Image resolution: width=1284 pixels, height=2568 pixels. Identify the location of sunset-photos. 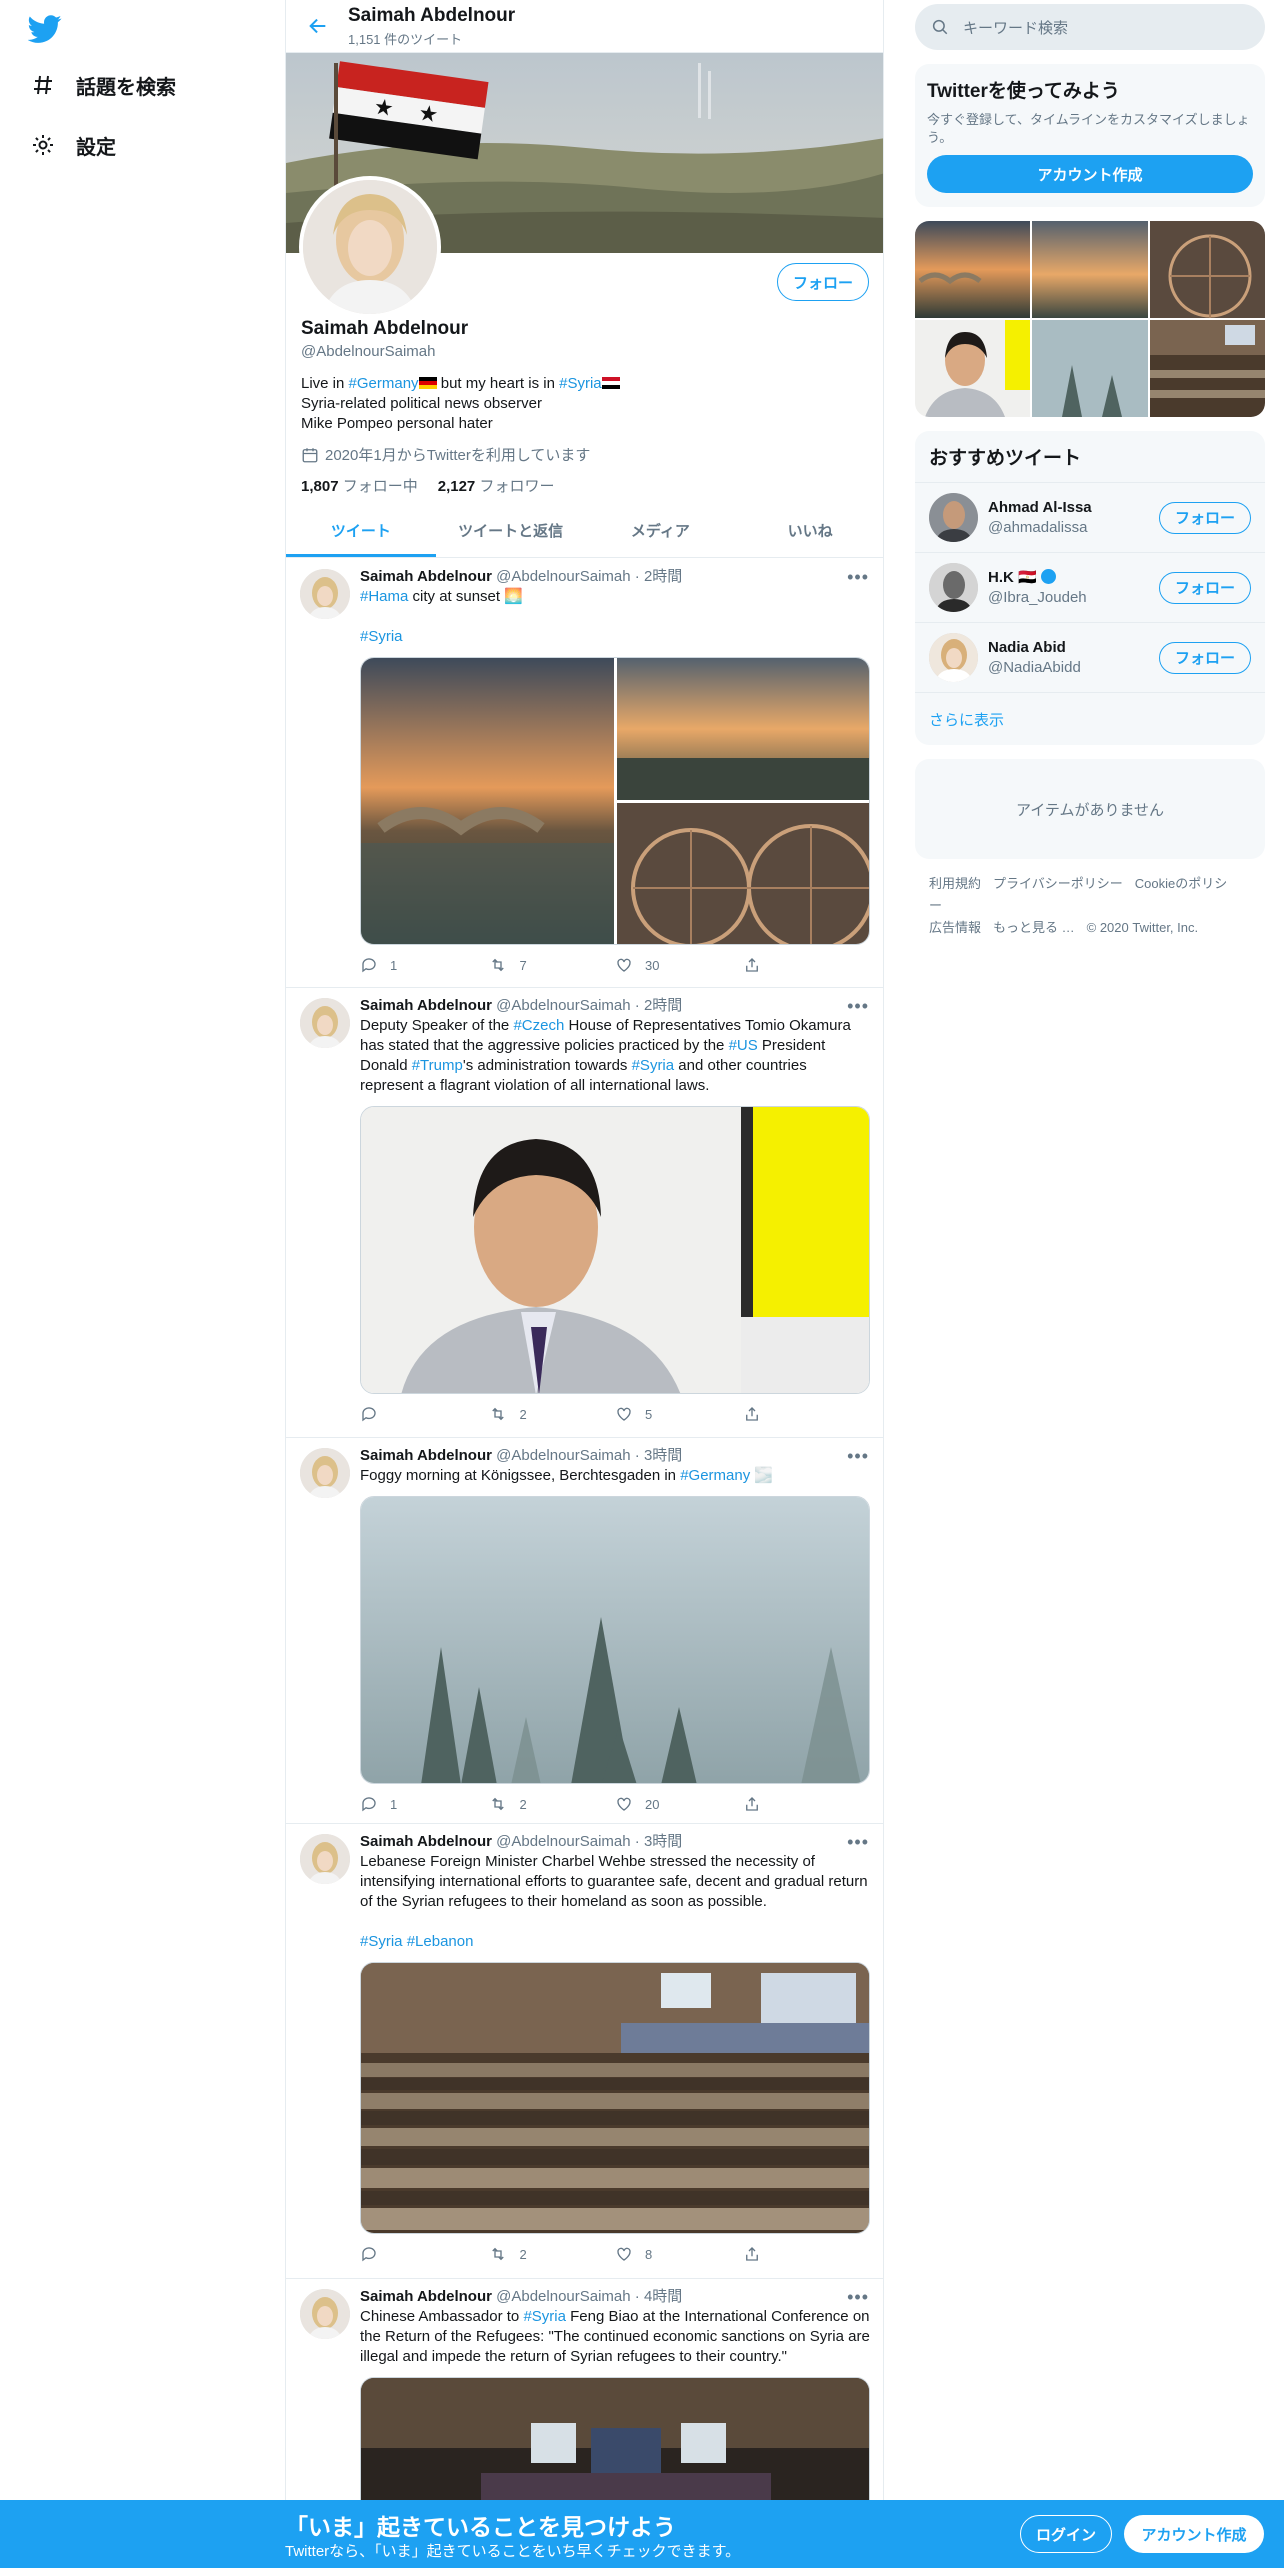
(615, 801).